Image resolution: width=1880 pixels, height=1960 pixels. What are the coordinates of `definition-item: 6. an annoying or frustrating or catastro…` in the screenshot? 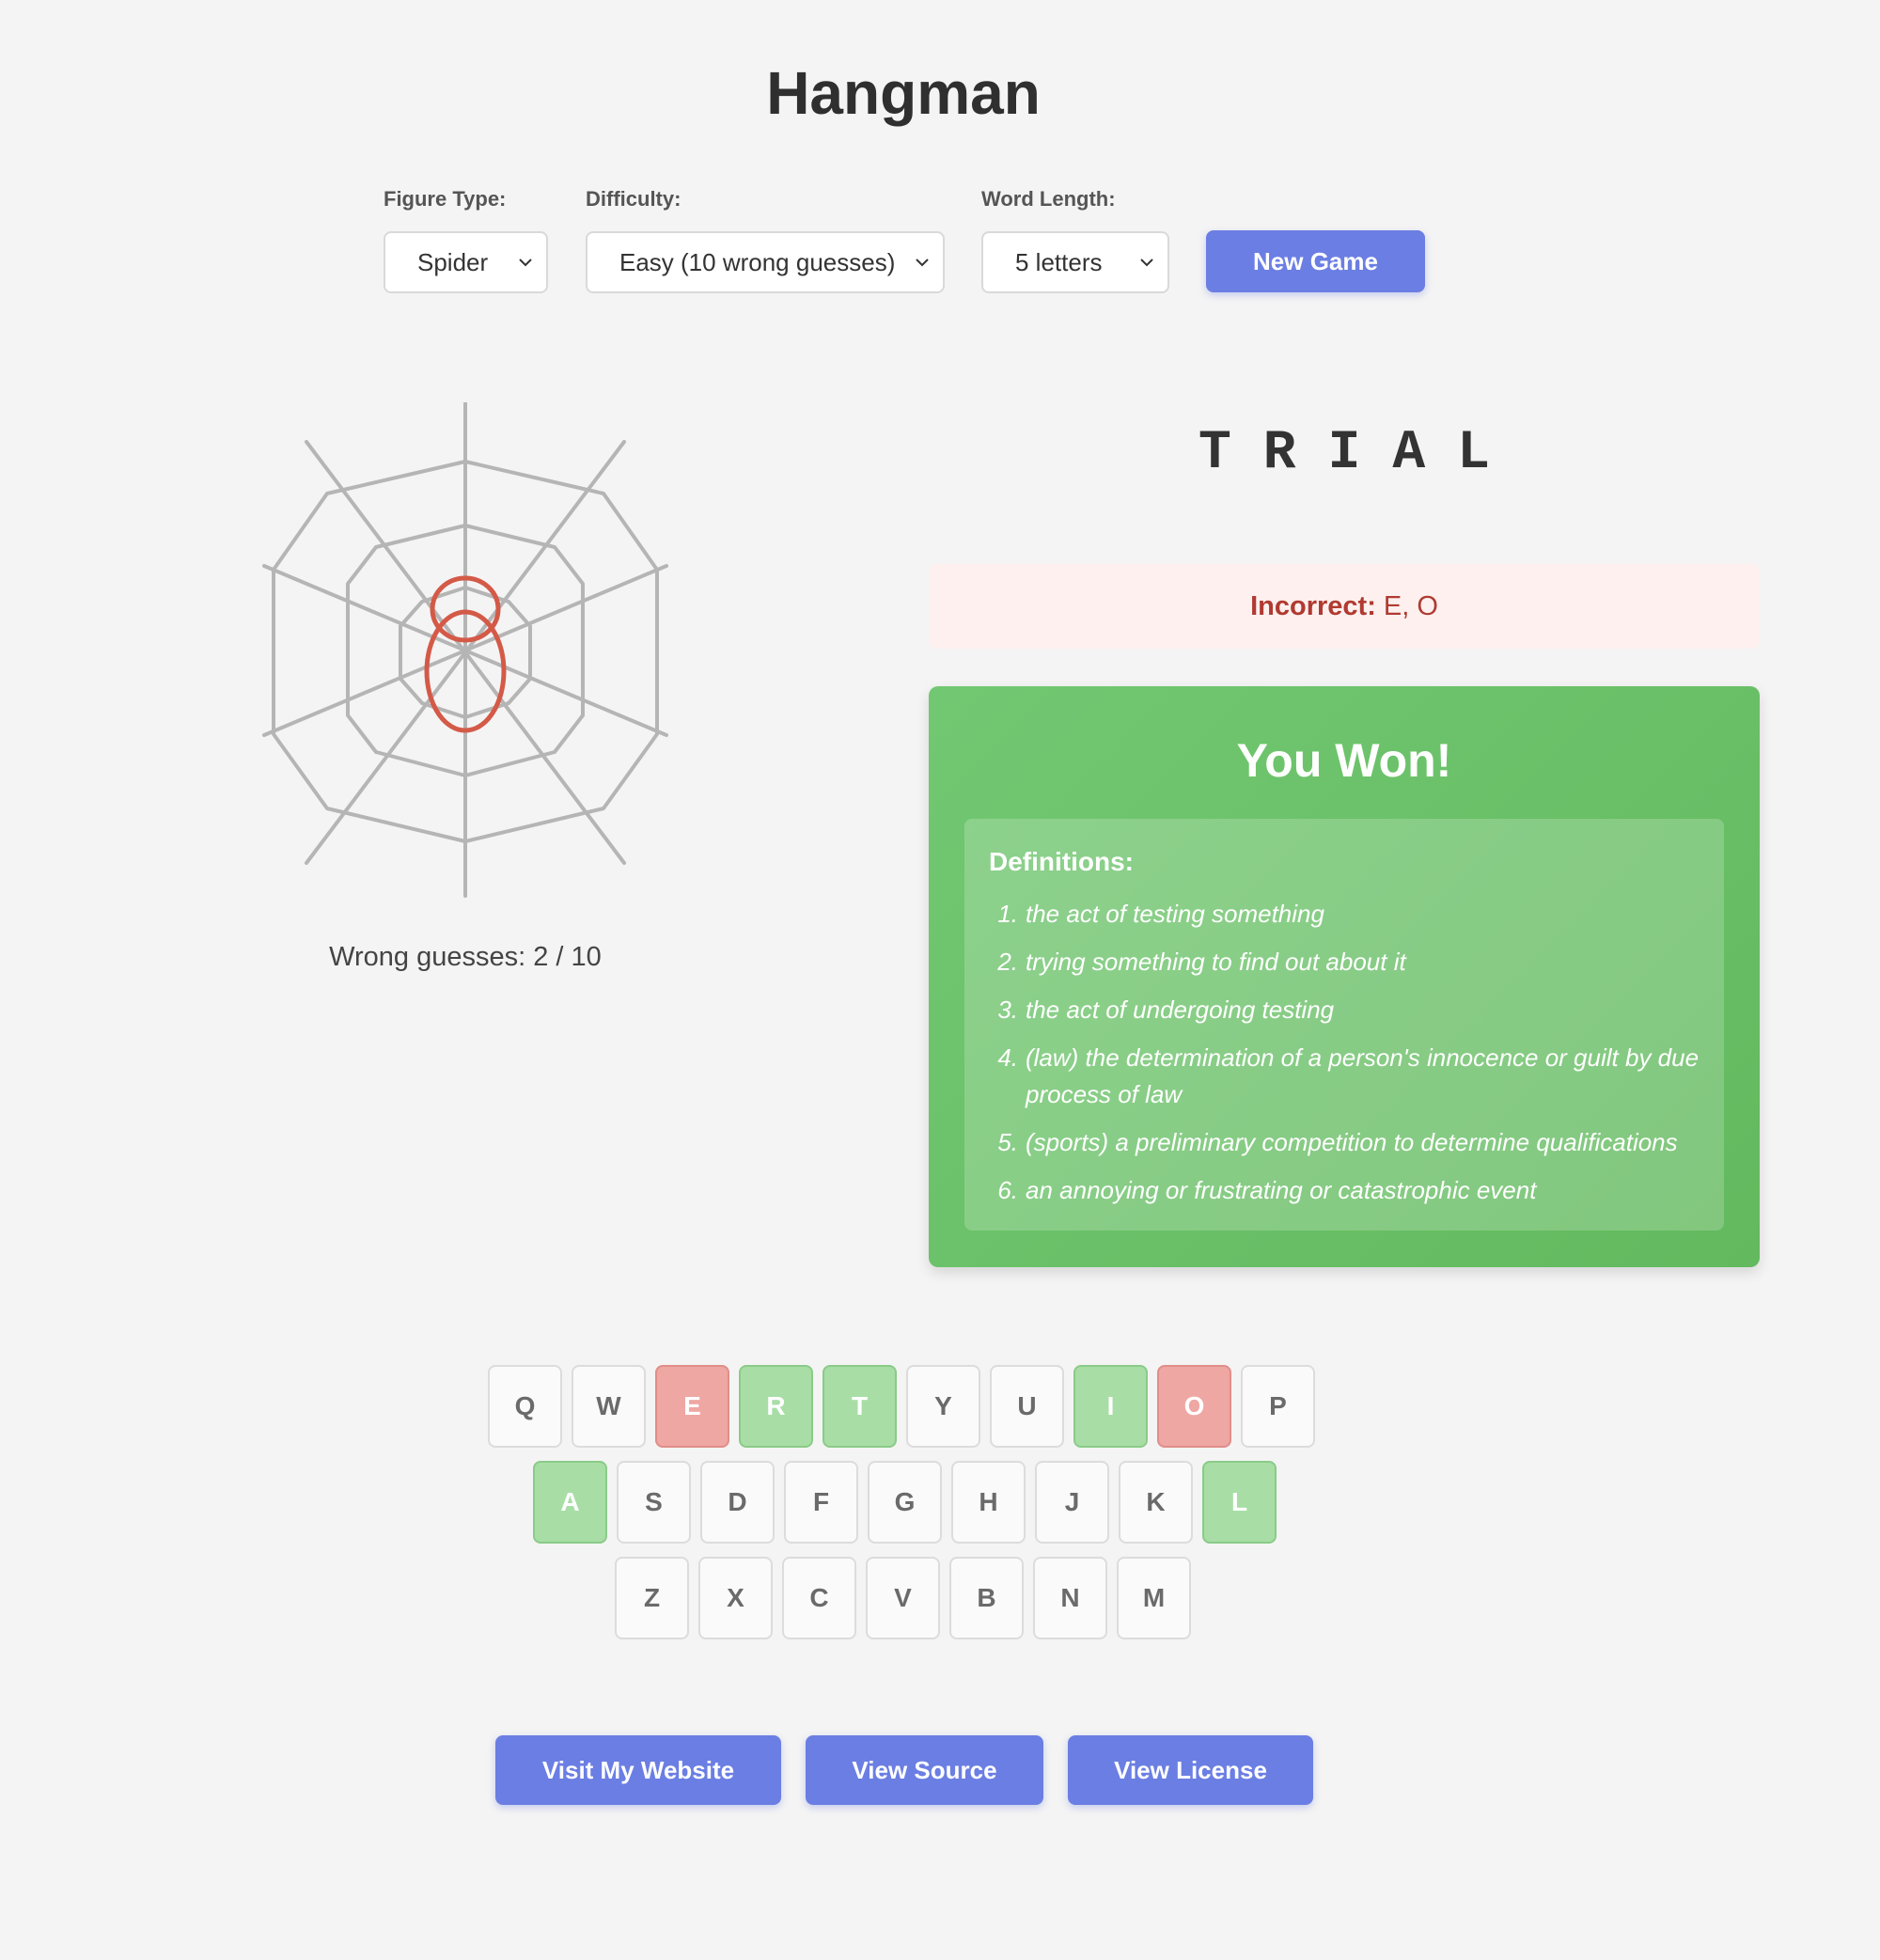 It's located at (1351, 1190).